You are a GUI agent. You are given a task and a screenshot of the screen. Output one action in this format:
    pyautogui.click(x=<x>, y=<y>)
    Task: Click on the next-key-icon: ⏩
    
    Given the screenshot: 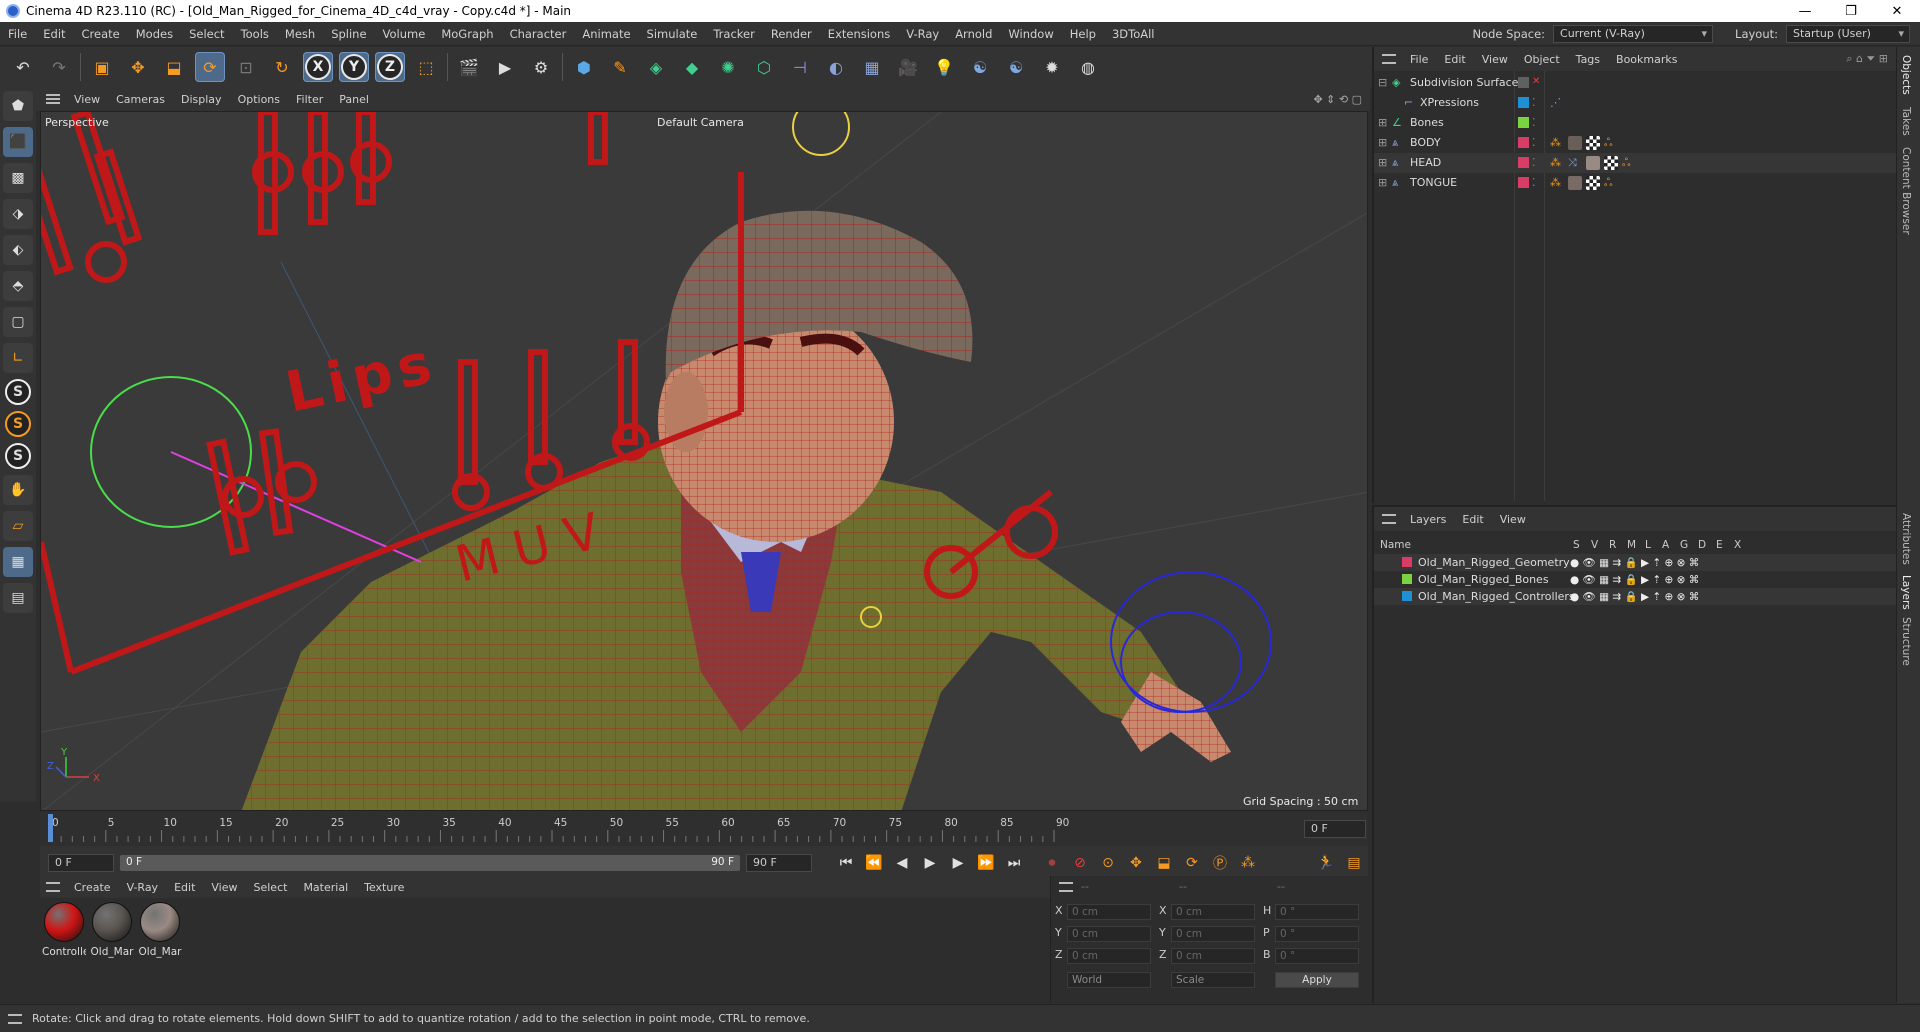 What is the action you would take?
    pyautogui.click(x=986, y=863)
    